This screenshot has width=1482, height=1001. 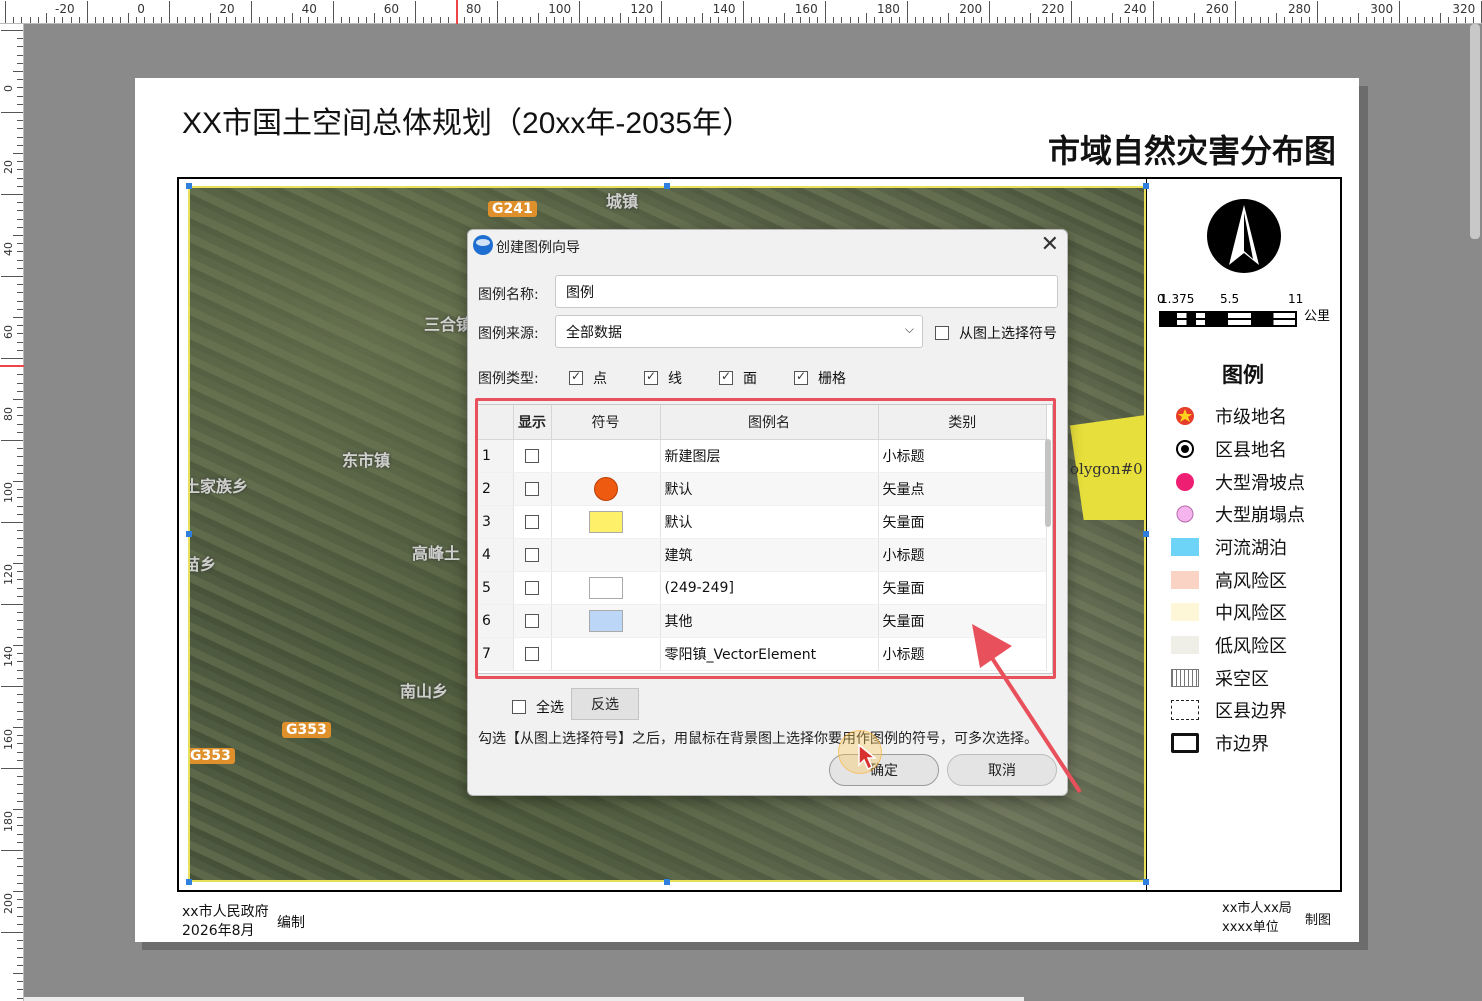 I want to click on scale-bar, so click(x=1228, y=319).